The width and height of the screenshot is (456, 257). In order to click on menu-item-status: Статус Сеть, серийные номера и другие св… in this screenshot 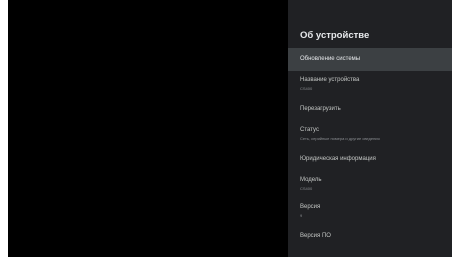, I will do `click(370, 134)`.